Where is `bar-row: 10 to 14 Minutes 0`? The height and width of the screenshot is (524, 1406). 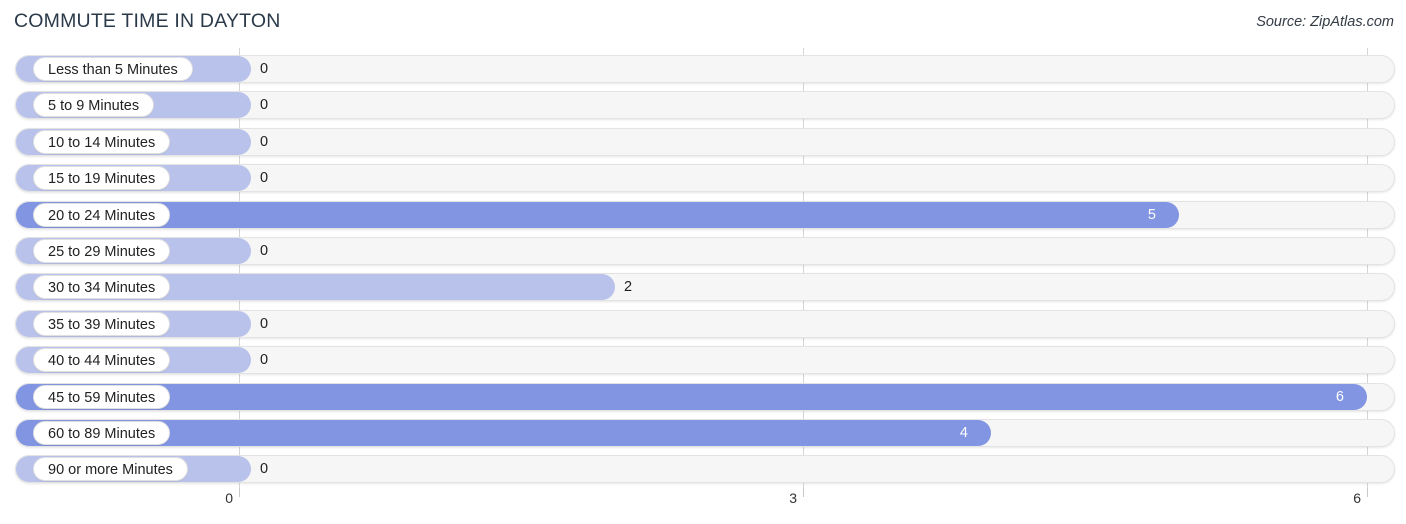 bar-row: 10 to 14 Minutes 0 is located at coordinates (705, 141).